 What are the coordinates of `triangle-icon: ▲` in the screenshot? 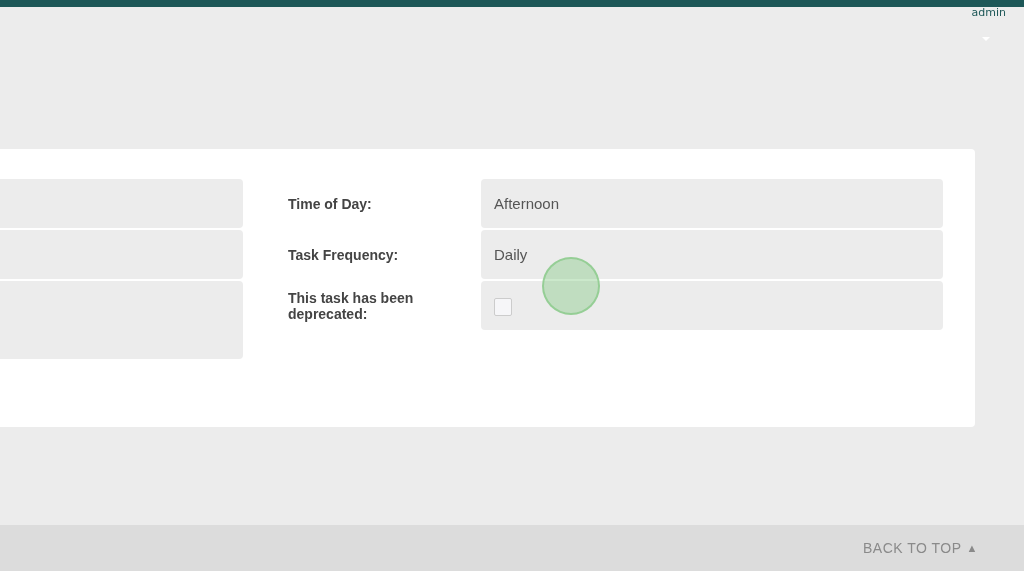 It's located at (972, 548).